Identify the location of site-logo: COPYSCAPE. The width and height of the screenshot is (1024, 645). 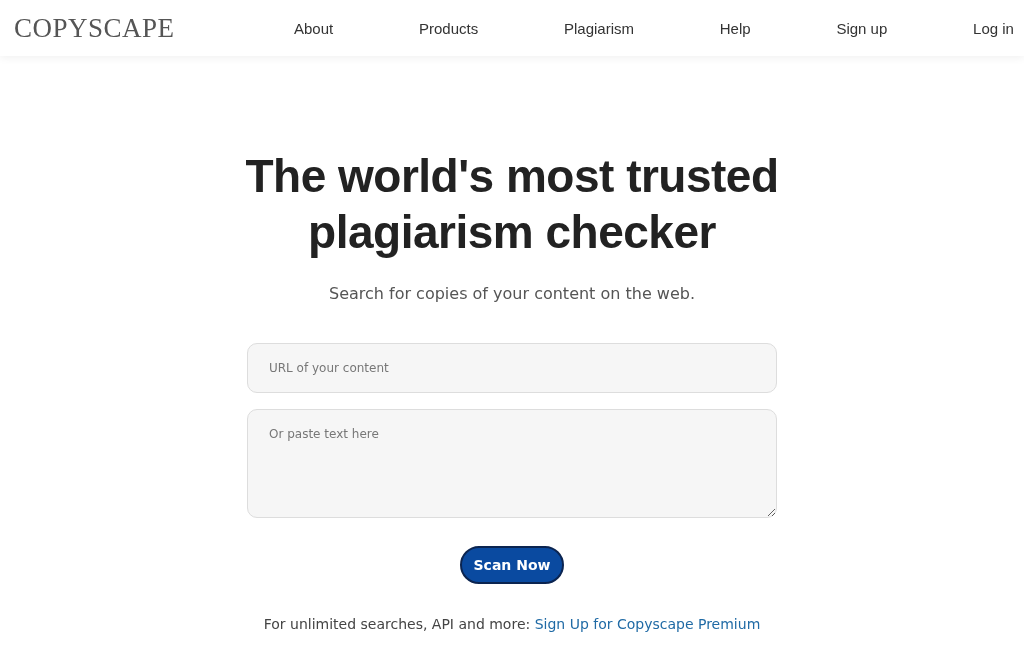
(129, 28).